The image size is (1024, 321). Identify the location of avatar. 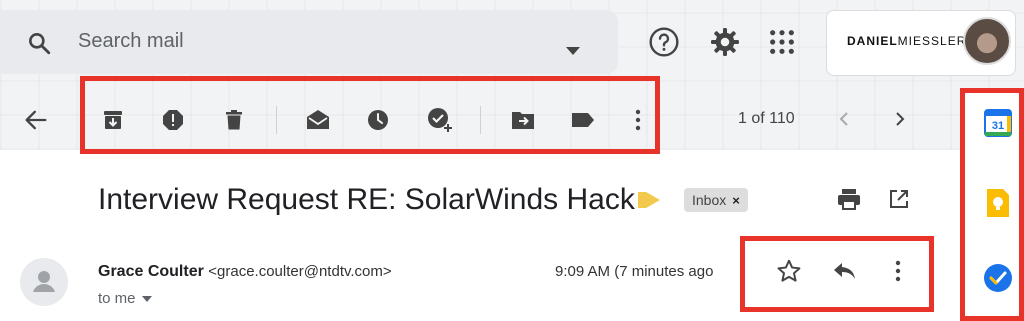
(987, 41).